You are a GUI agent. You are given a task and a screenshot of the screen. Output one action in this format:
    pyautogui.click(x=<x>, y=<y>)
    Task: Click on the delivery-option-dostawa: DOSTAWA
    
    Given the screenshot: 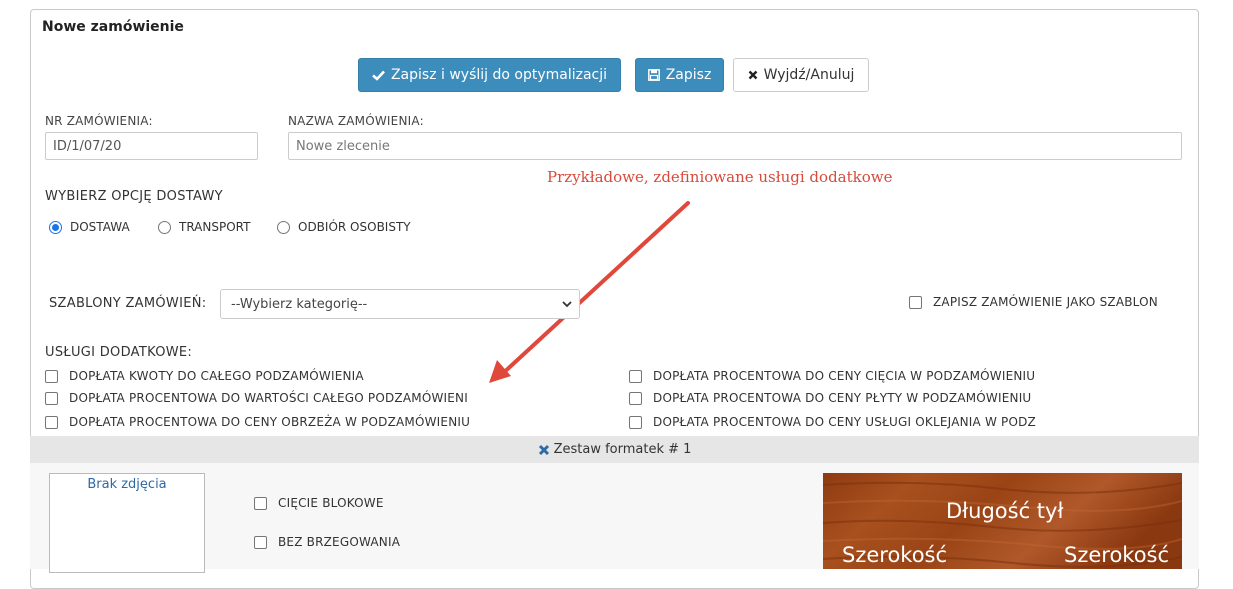 What is the action you would take?
    pyautogui.click(x=89, y=227)
    